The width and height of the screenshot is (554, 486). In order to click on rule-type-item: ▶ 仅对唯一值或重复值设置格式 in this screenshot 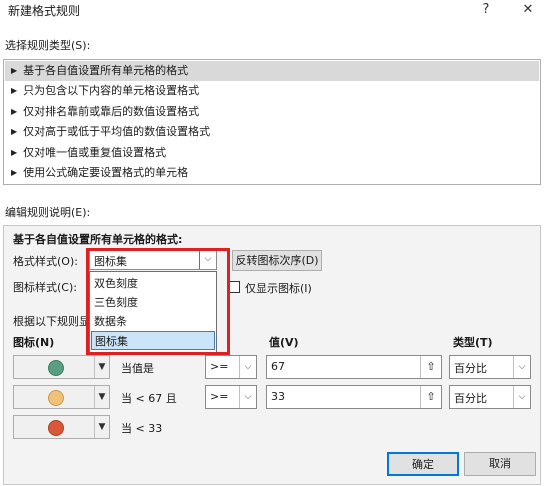, I will do `click(272, 153)`.